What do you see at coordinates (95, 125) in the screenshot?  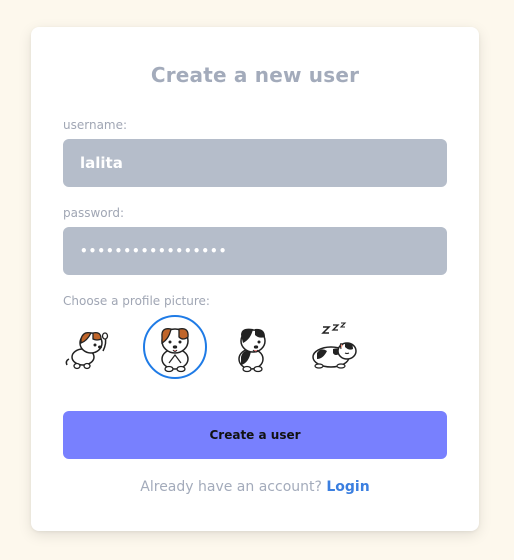 I see `username-label: username:` at bounding box center [95, 125].